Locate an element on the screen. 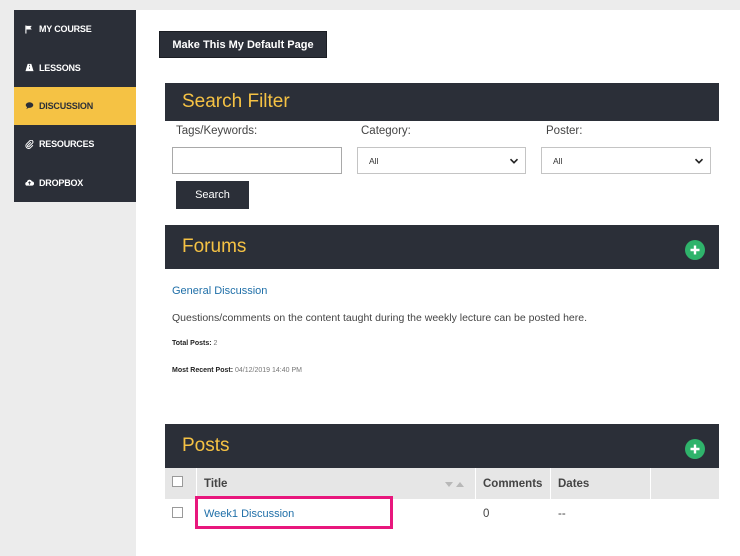  posts-table-header: Title Comments Dates is located at coordinates (442, 483).